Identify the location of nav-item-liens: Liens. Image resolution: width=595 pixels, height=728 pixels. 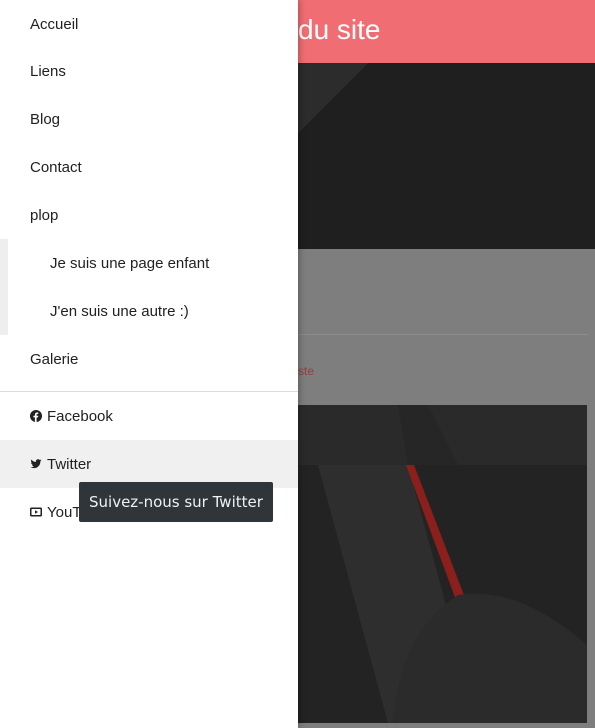
(149, 71).